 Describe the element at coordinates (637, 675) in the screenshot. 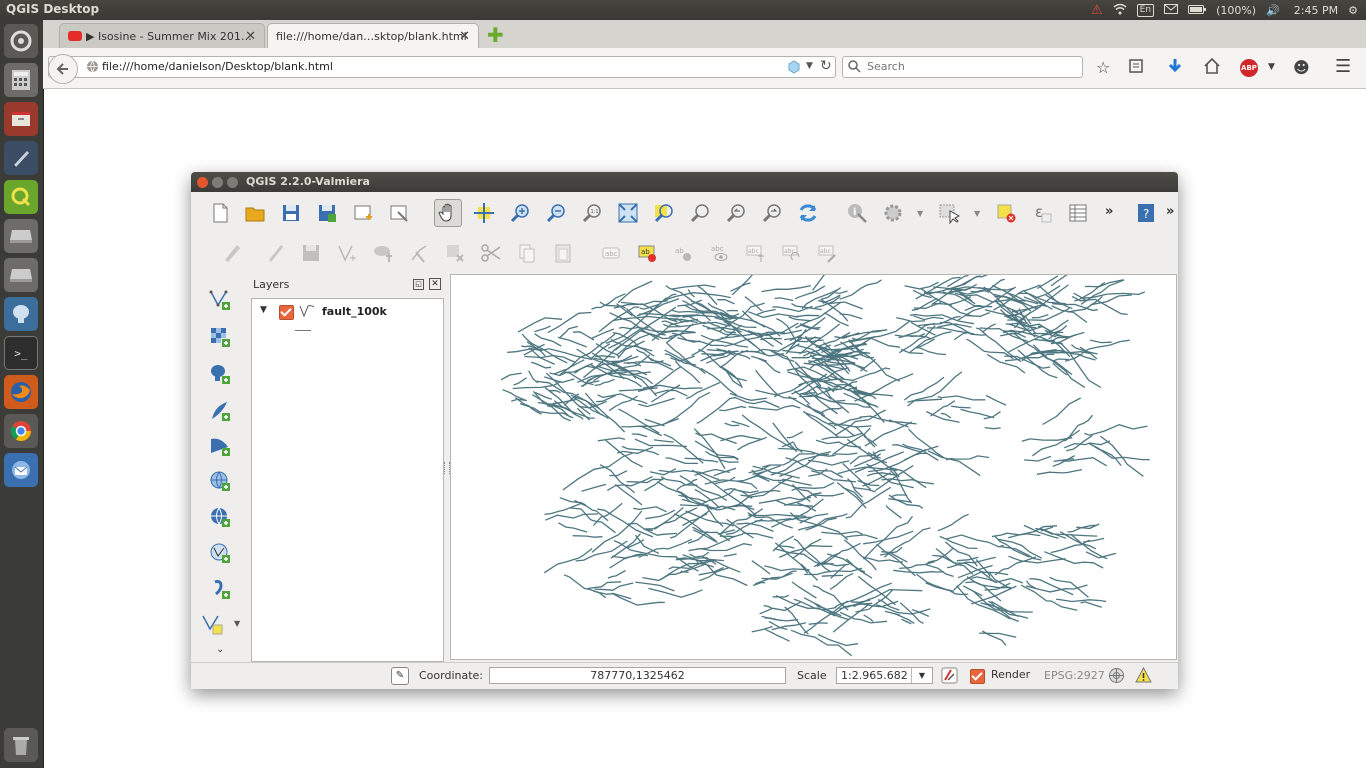

I see `coordinate-field: 787770,1325462` at that location.